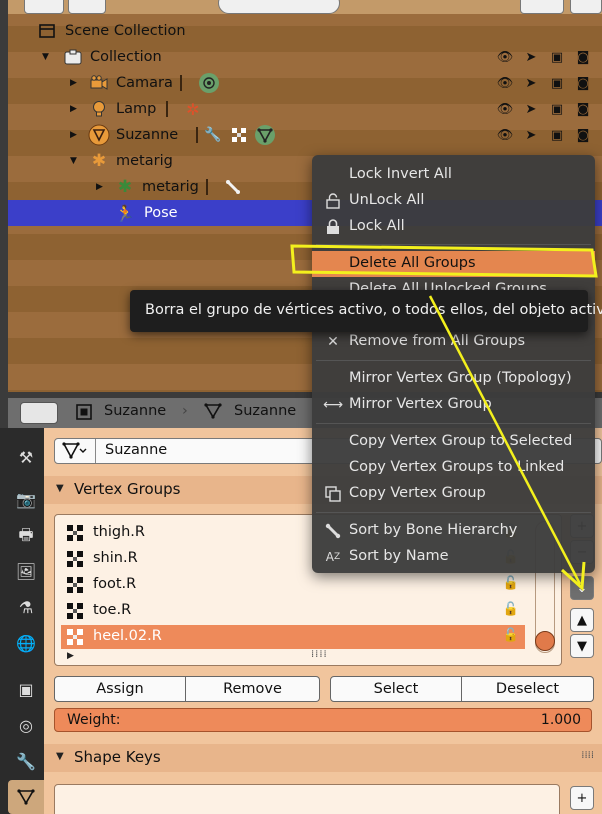 The height and width of the screenshot is (814, 602). I want to click on outliner-label: Lamp, so click(136, 109).